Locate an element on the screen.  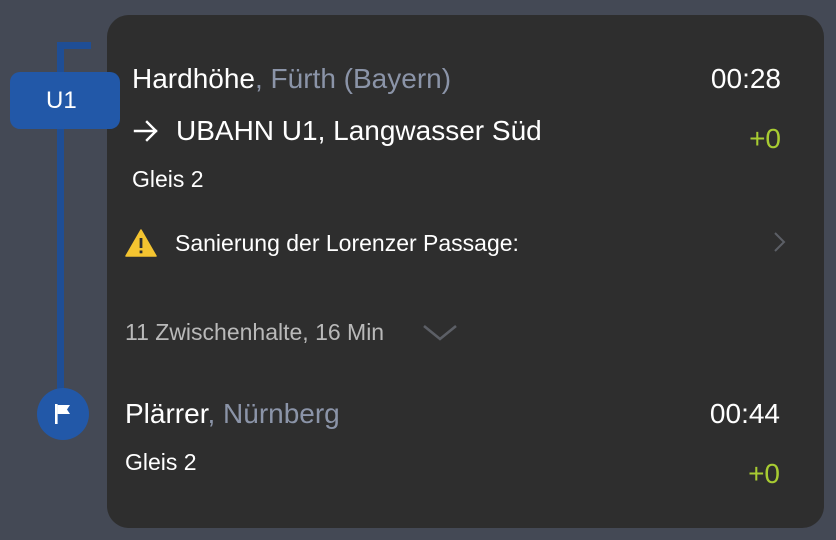
destination-city: , Nürnberg is located at coordinates (273, 413).